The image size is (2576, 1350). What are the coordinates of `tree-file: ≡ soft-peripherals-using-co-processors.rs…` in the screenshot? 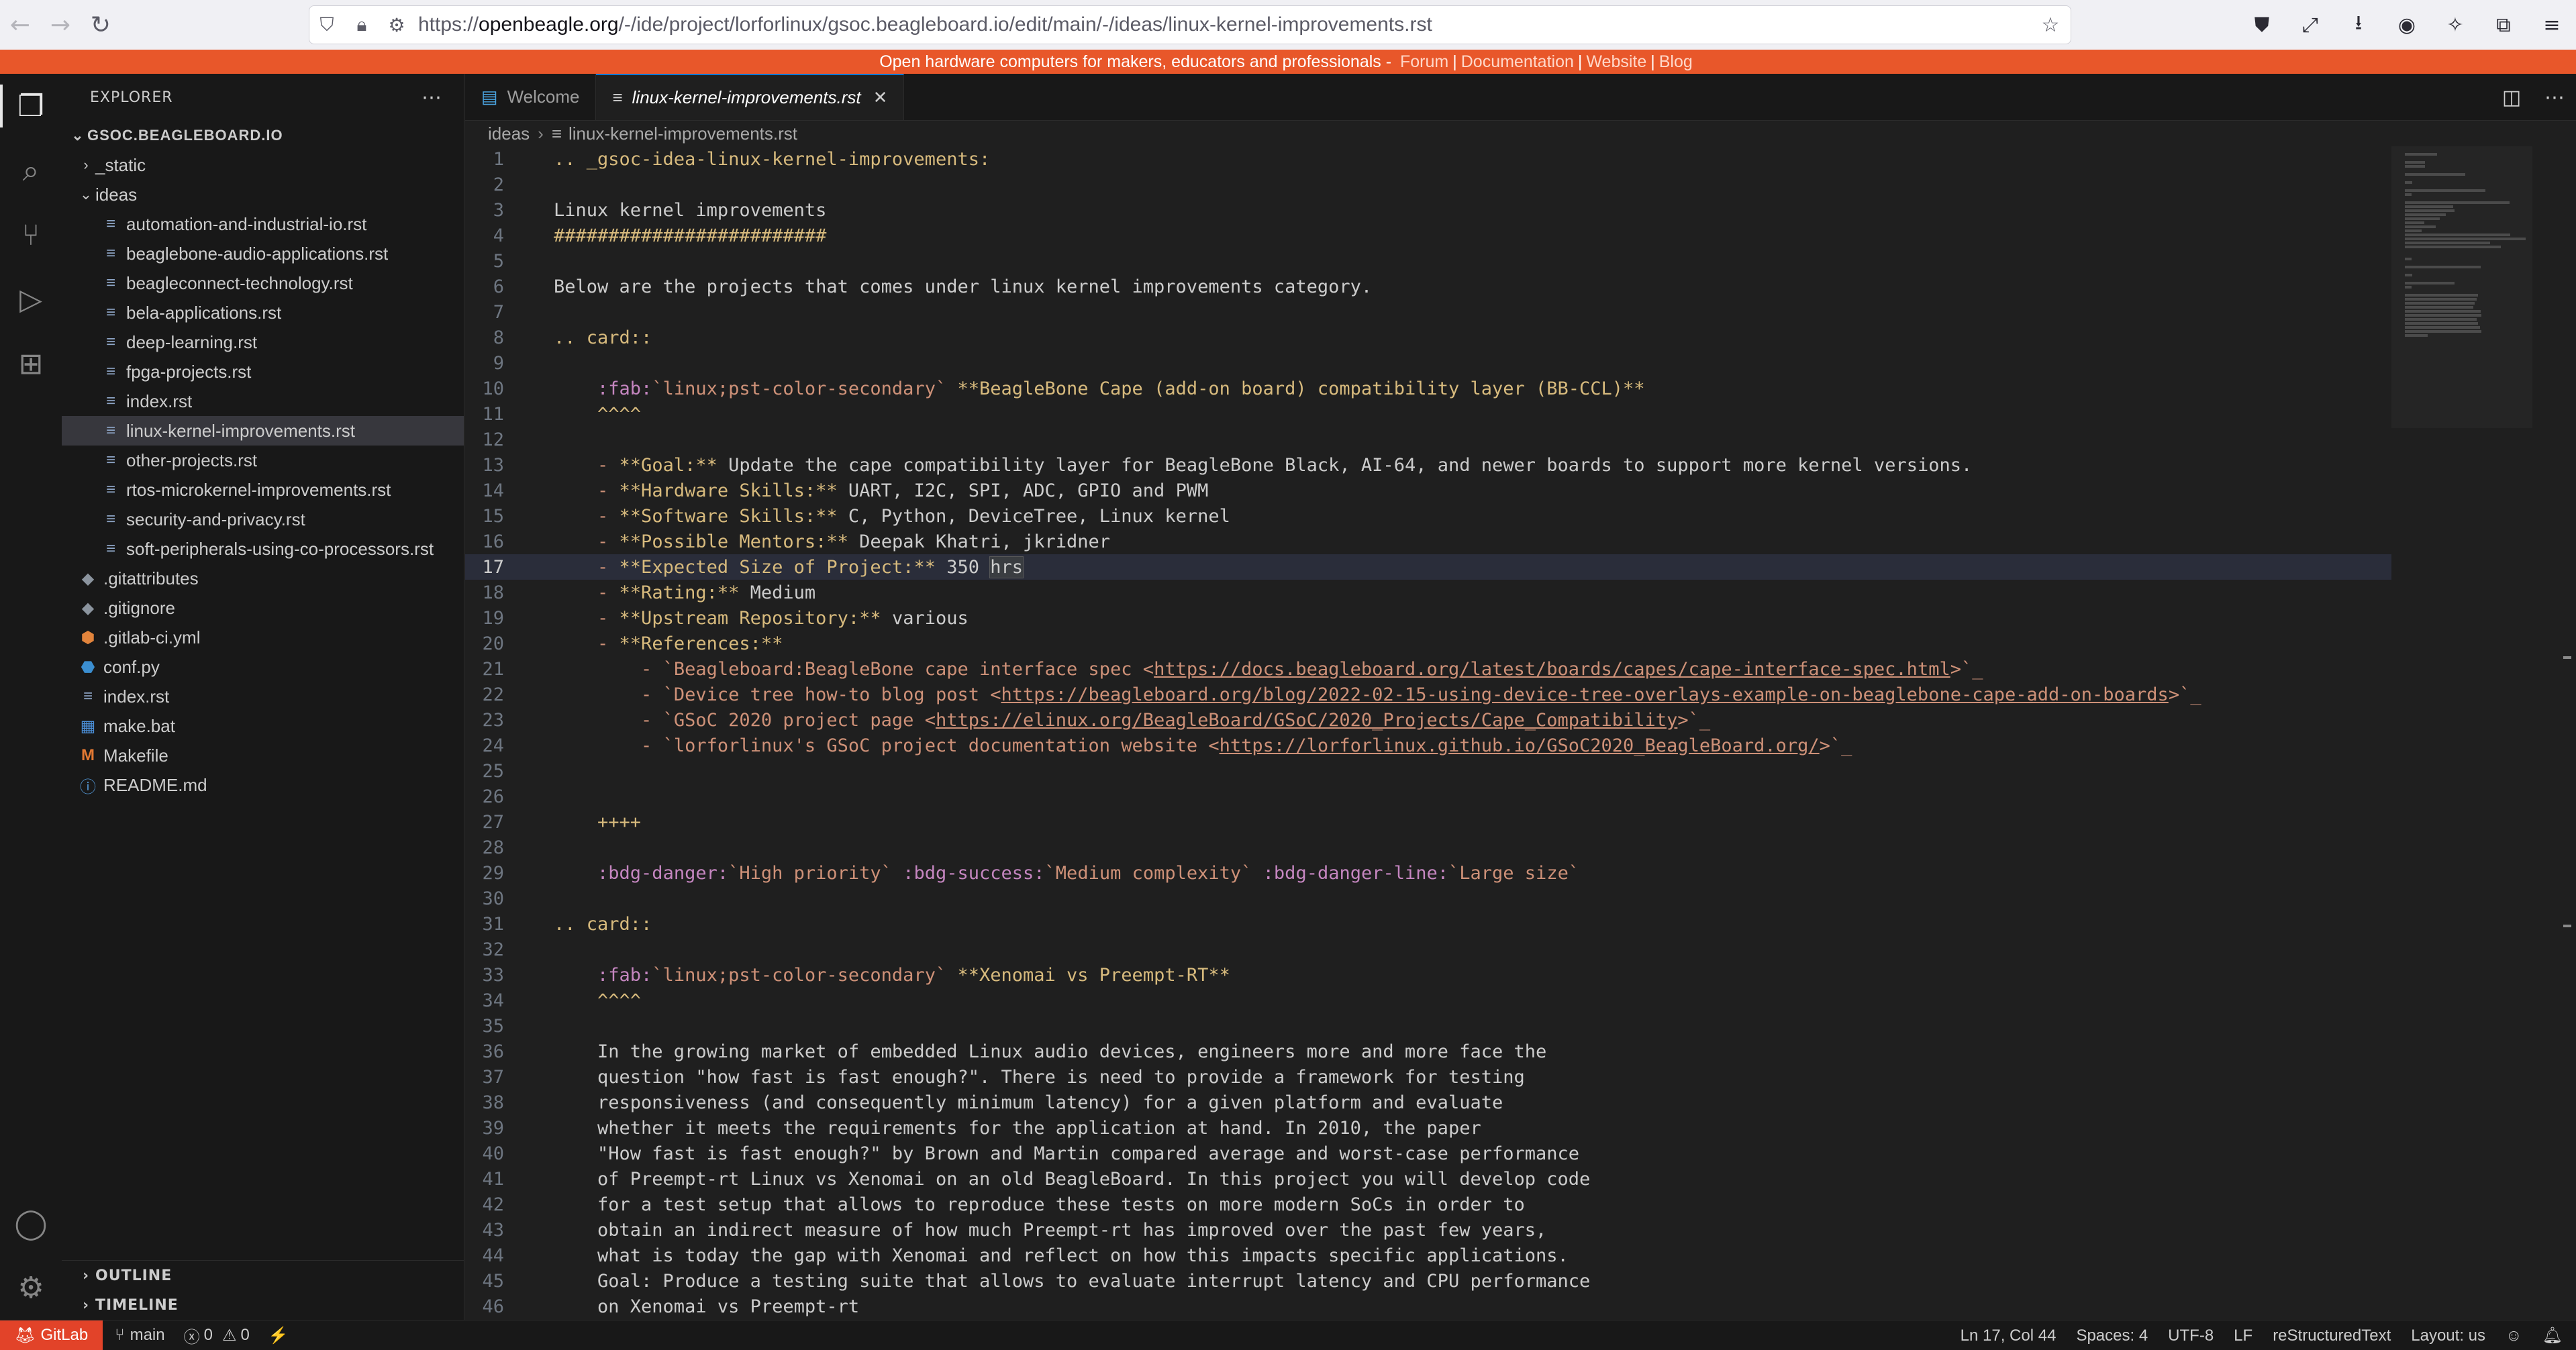 It's located at (263, 549).